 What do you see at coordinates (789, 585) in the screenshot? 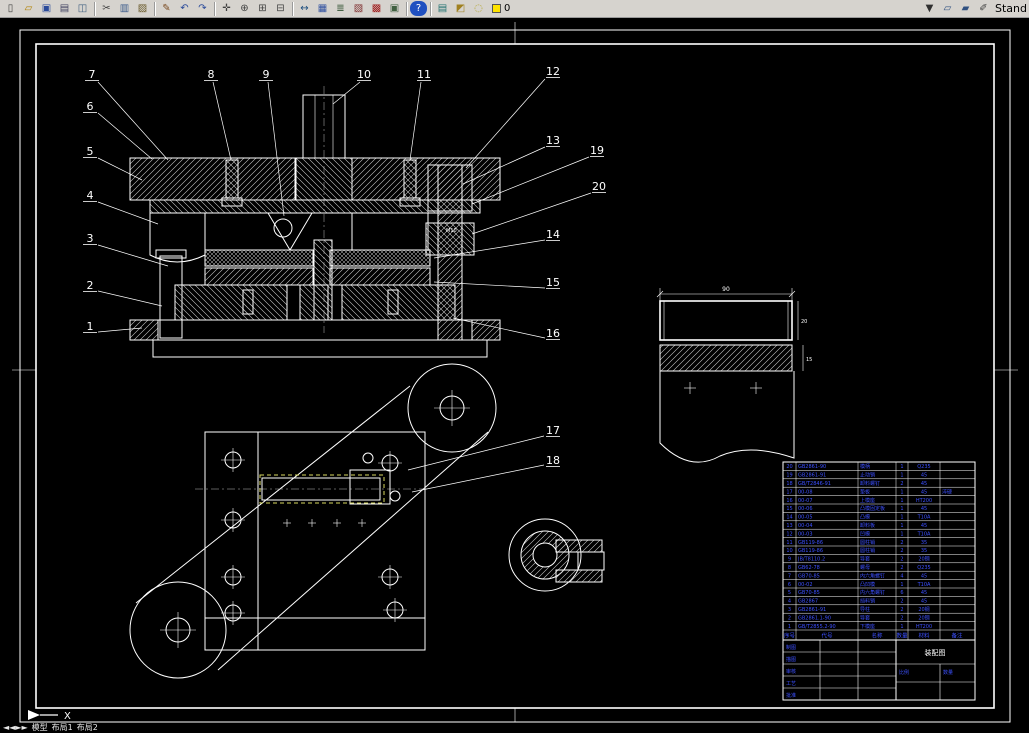
I see `parts-row-no: 6` at bounding box center [789, 585].